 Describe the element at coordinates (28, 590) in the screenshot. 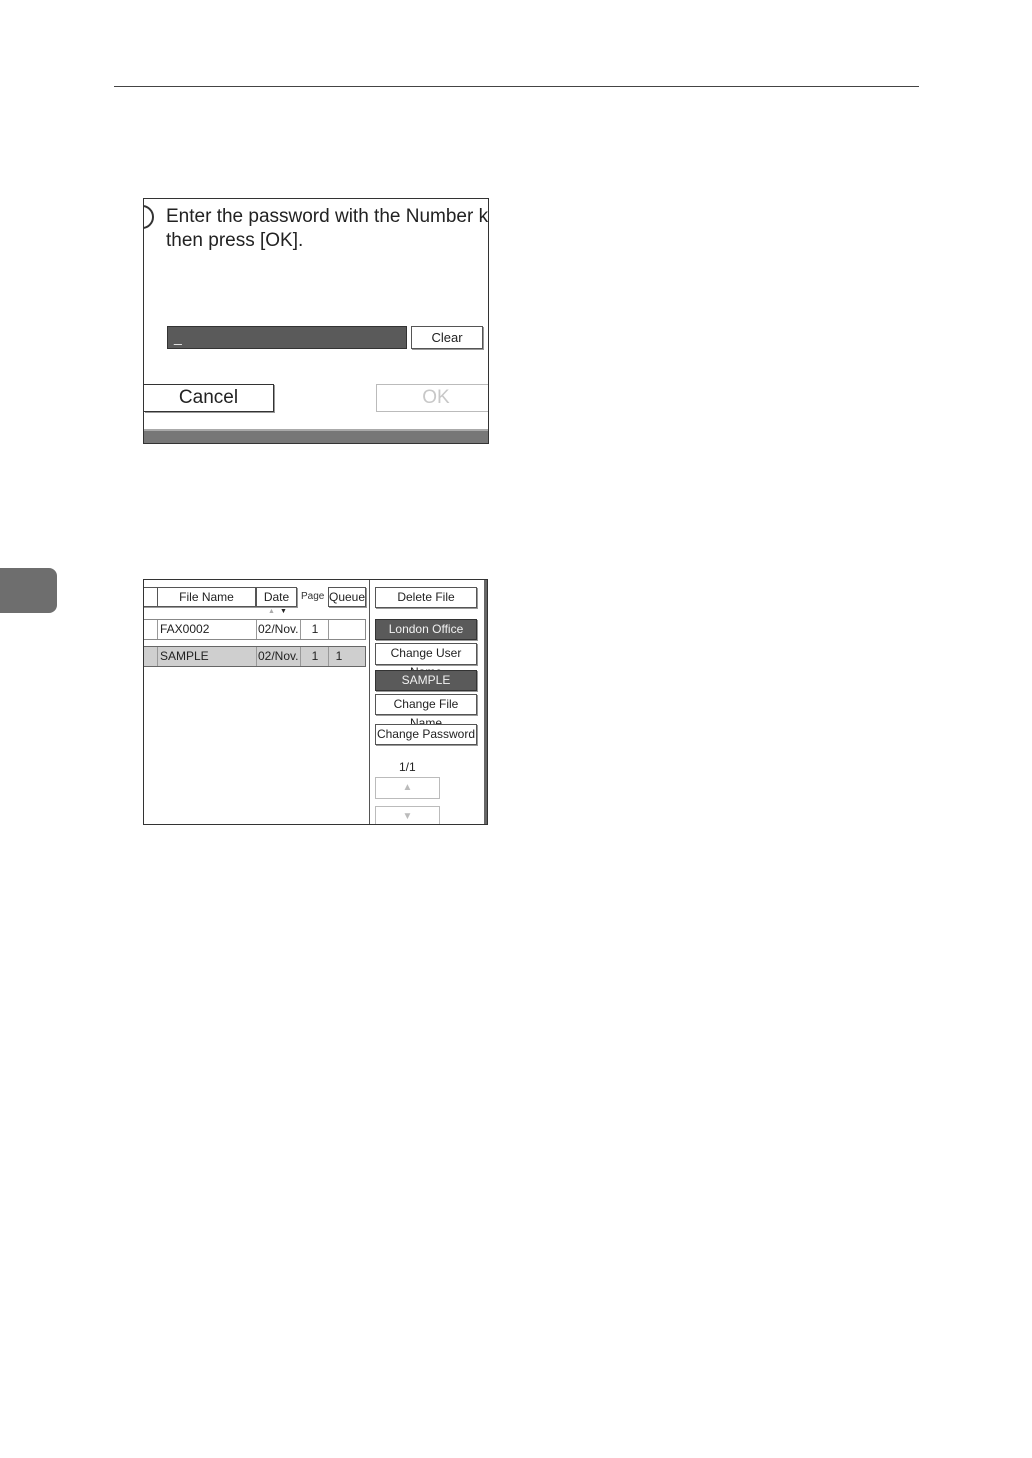

I see `chapter-tab` at that location.